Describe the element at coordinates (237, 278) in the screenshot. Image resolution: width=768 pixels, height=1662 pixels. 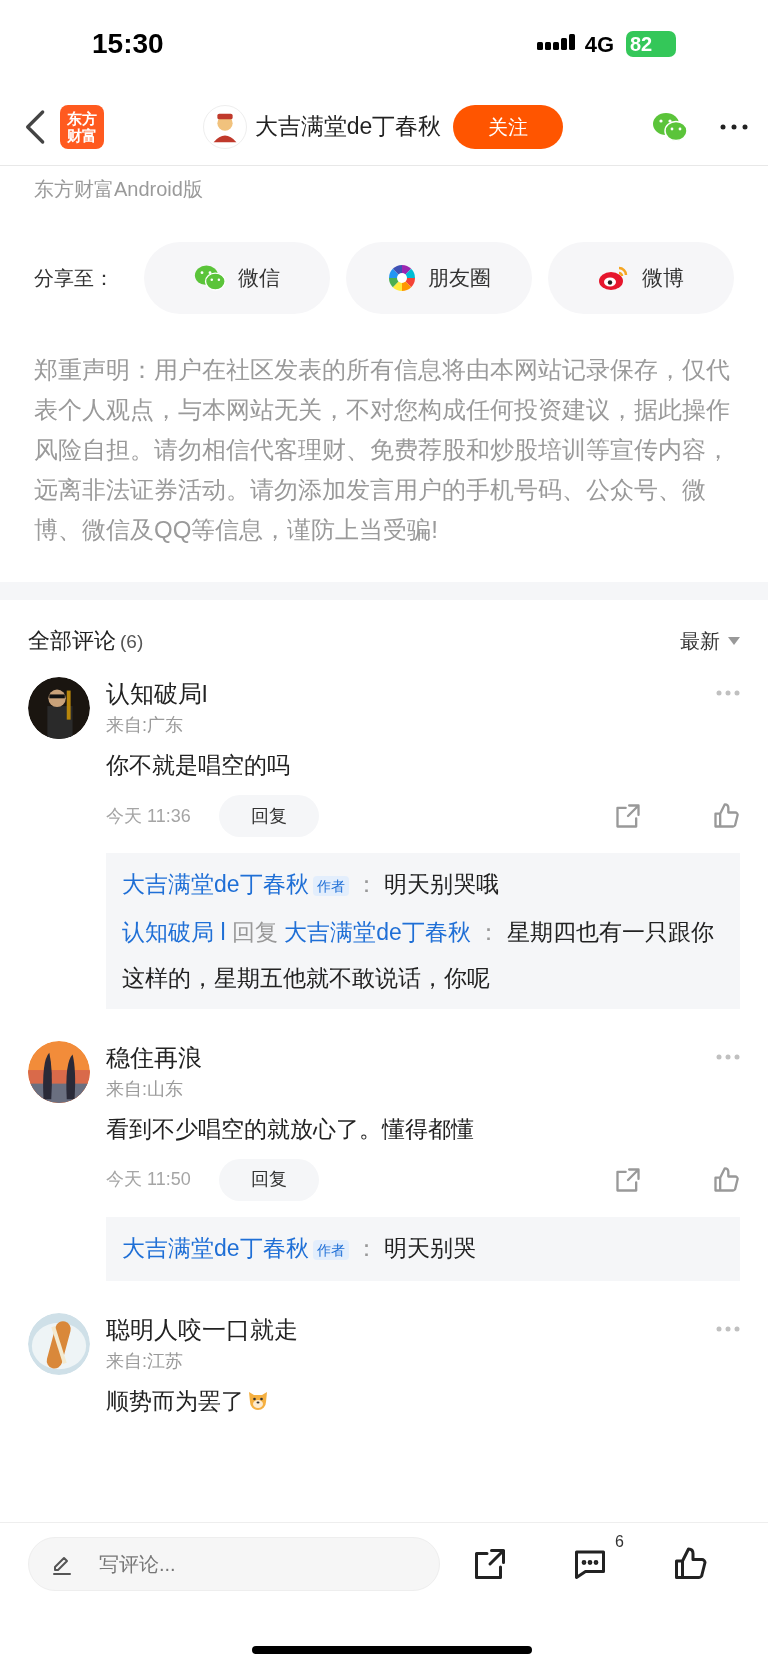
I see `share-button: 微信` at that location.